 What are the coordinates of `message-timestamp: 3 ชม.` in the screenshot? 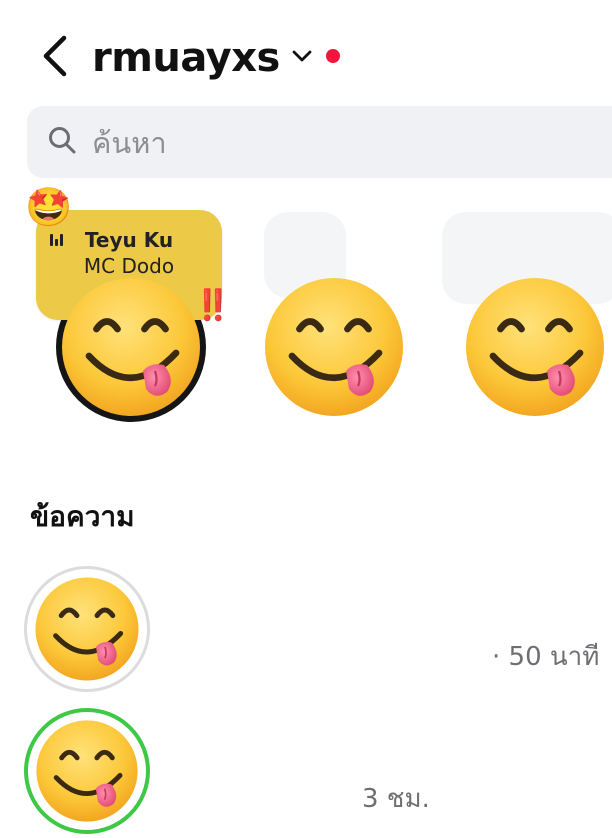 It's located at (396, 799).